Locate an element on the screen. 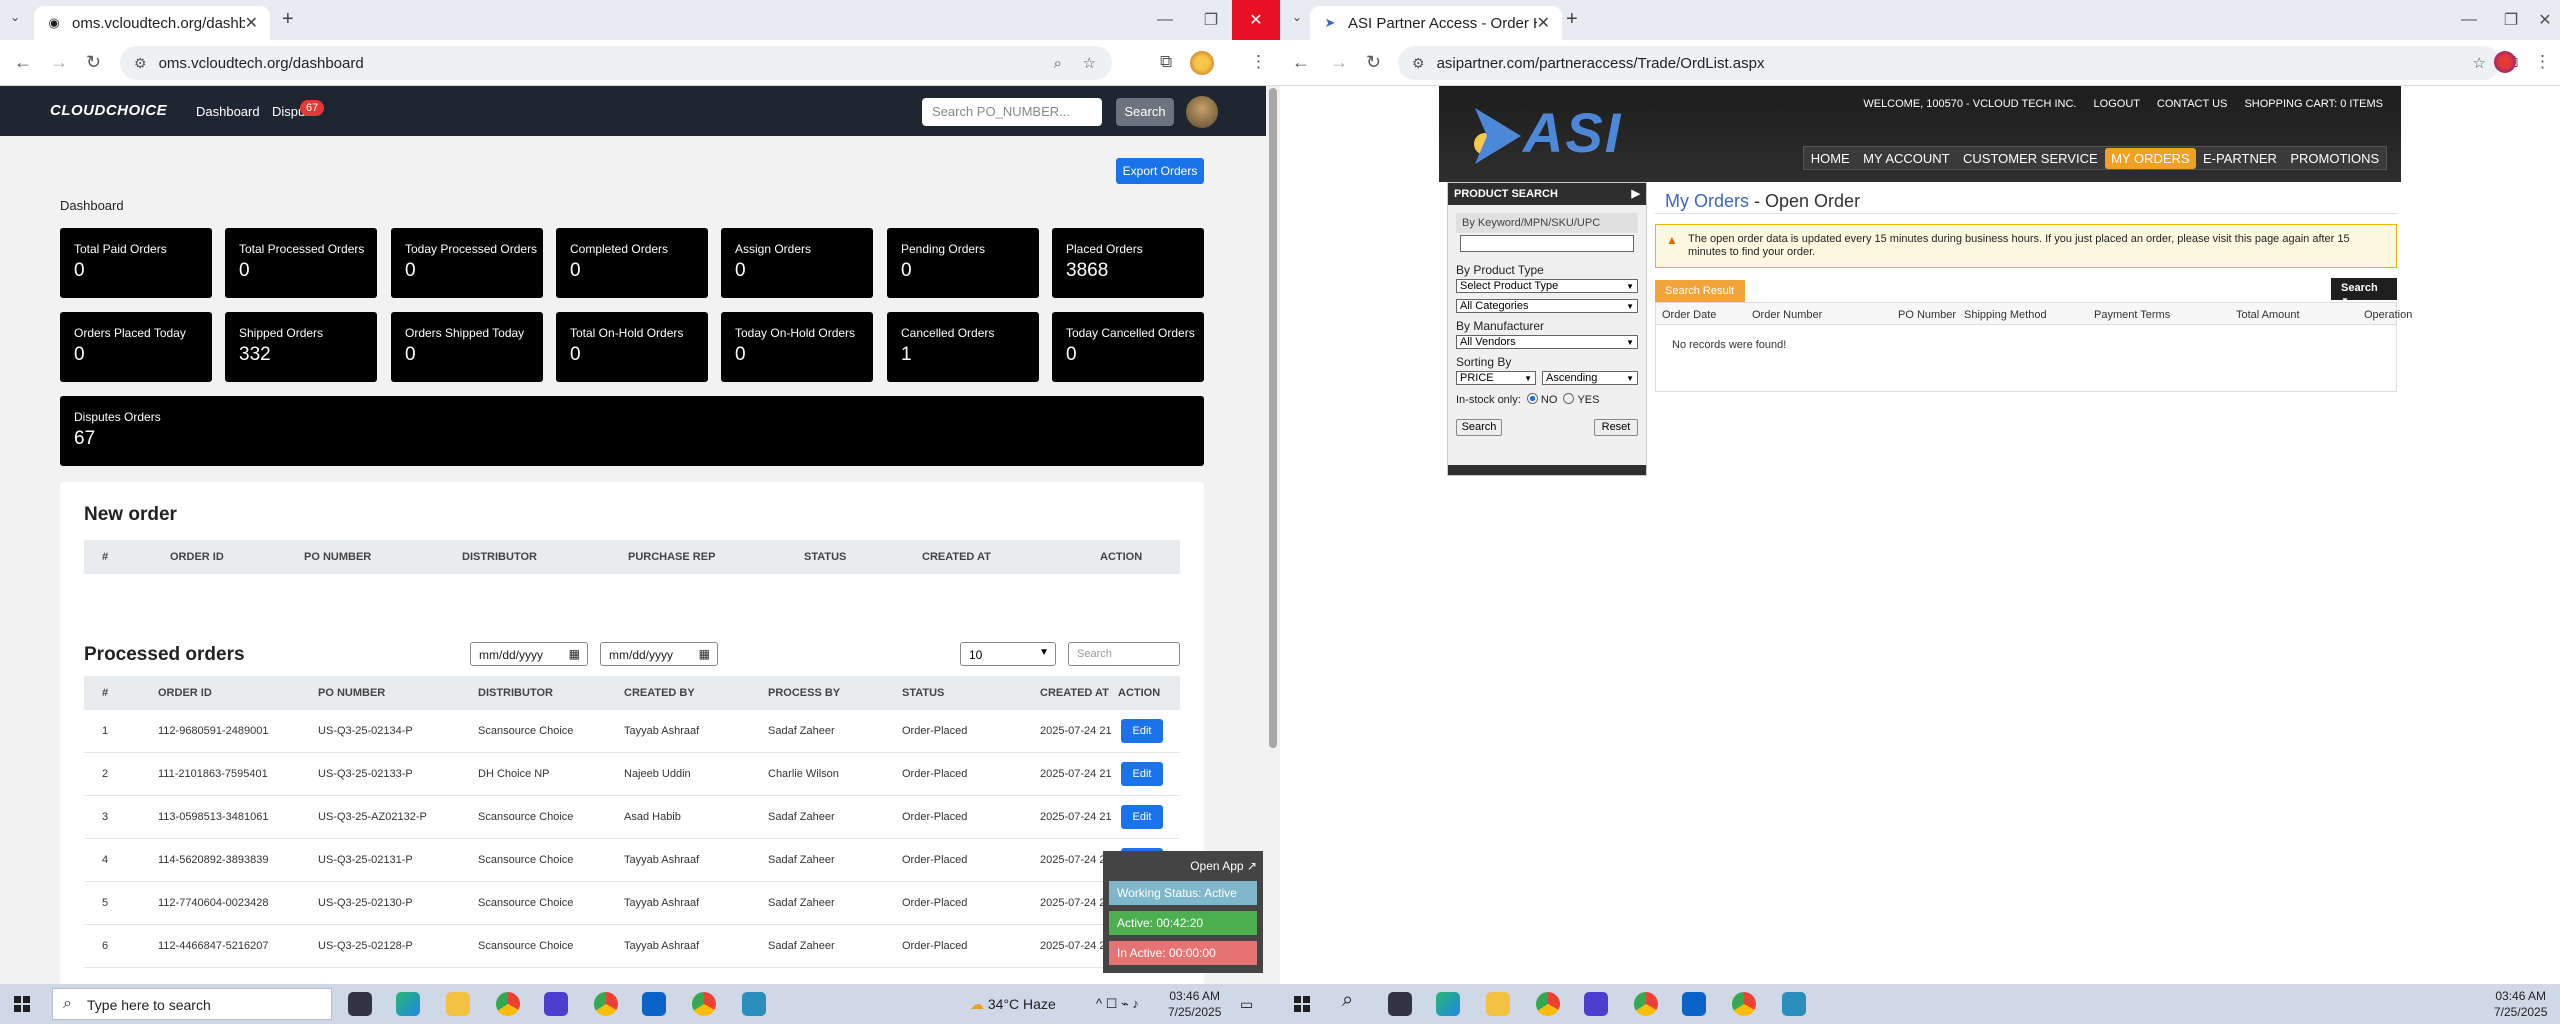 The height and width of the screenshot is (1024, 2560). nav-my-orders: MY ORDERS is located at coordinates (2150, 158).